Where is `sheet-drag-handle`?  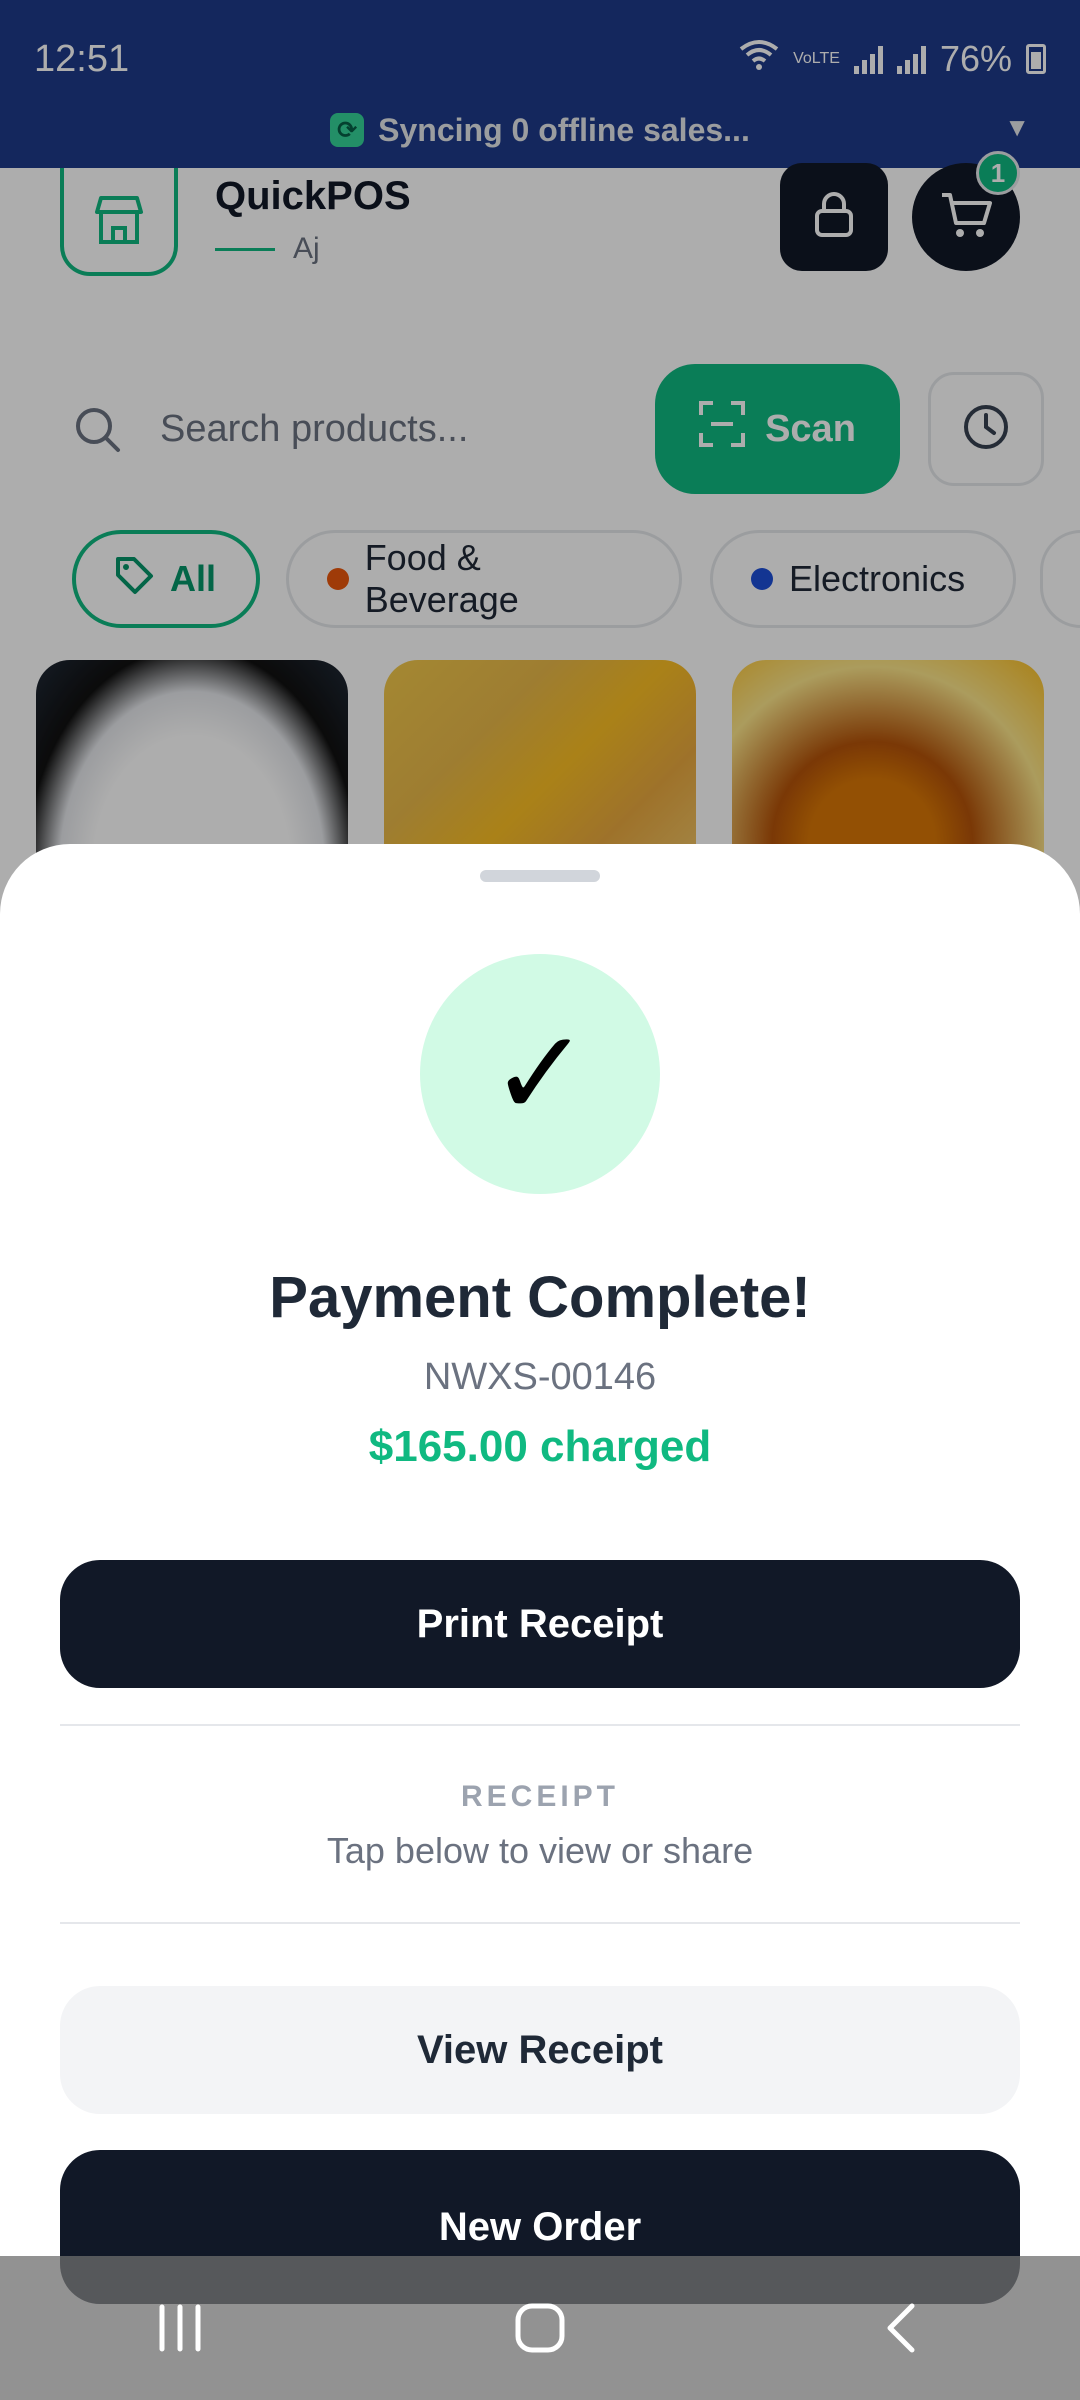
sheet-drag-handle is located at coordinates (540, 876).